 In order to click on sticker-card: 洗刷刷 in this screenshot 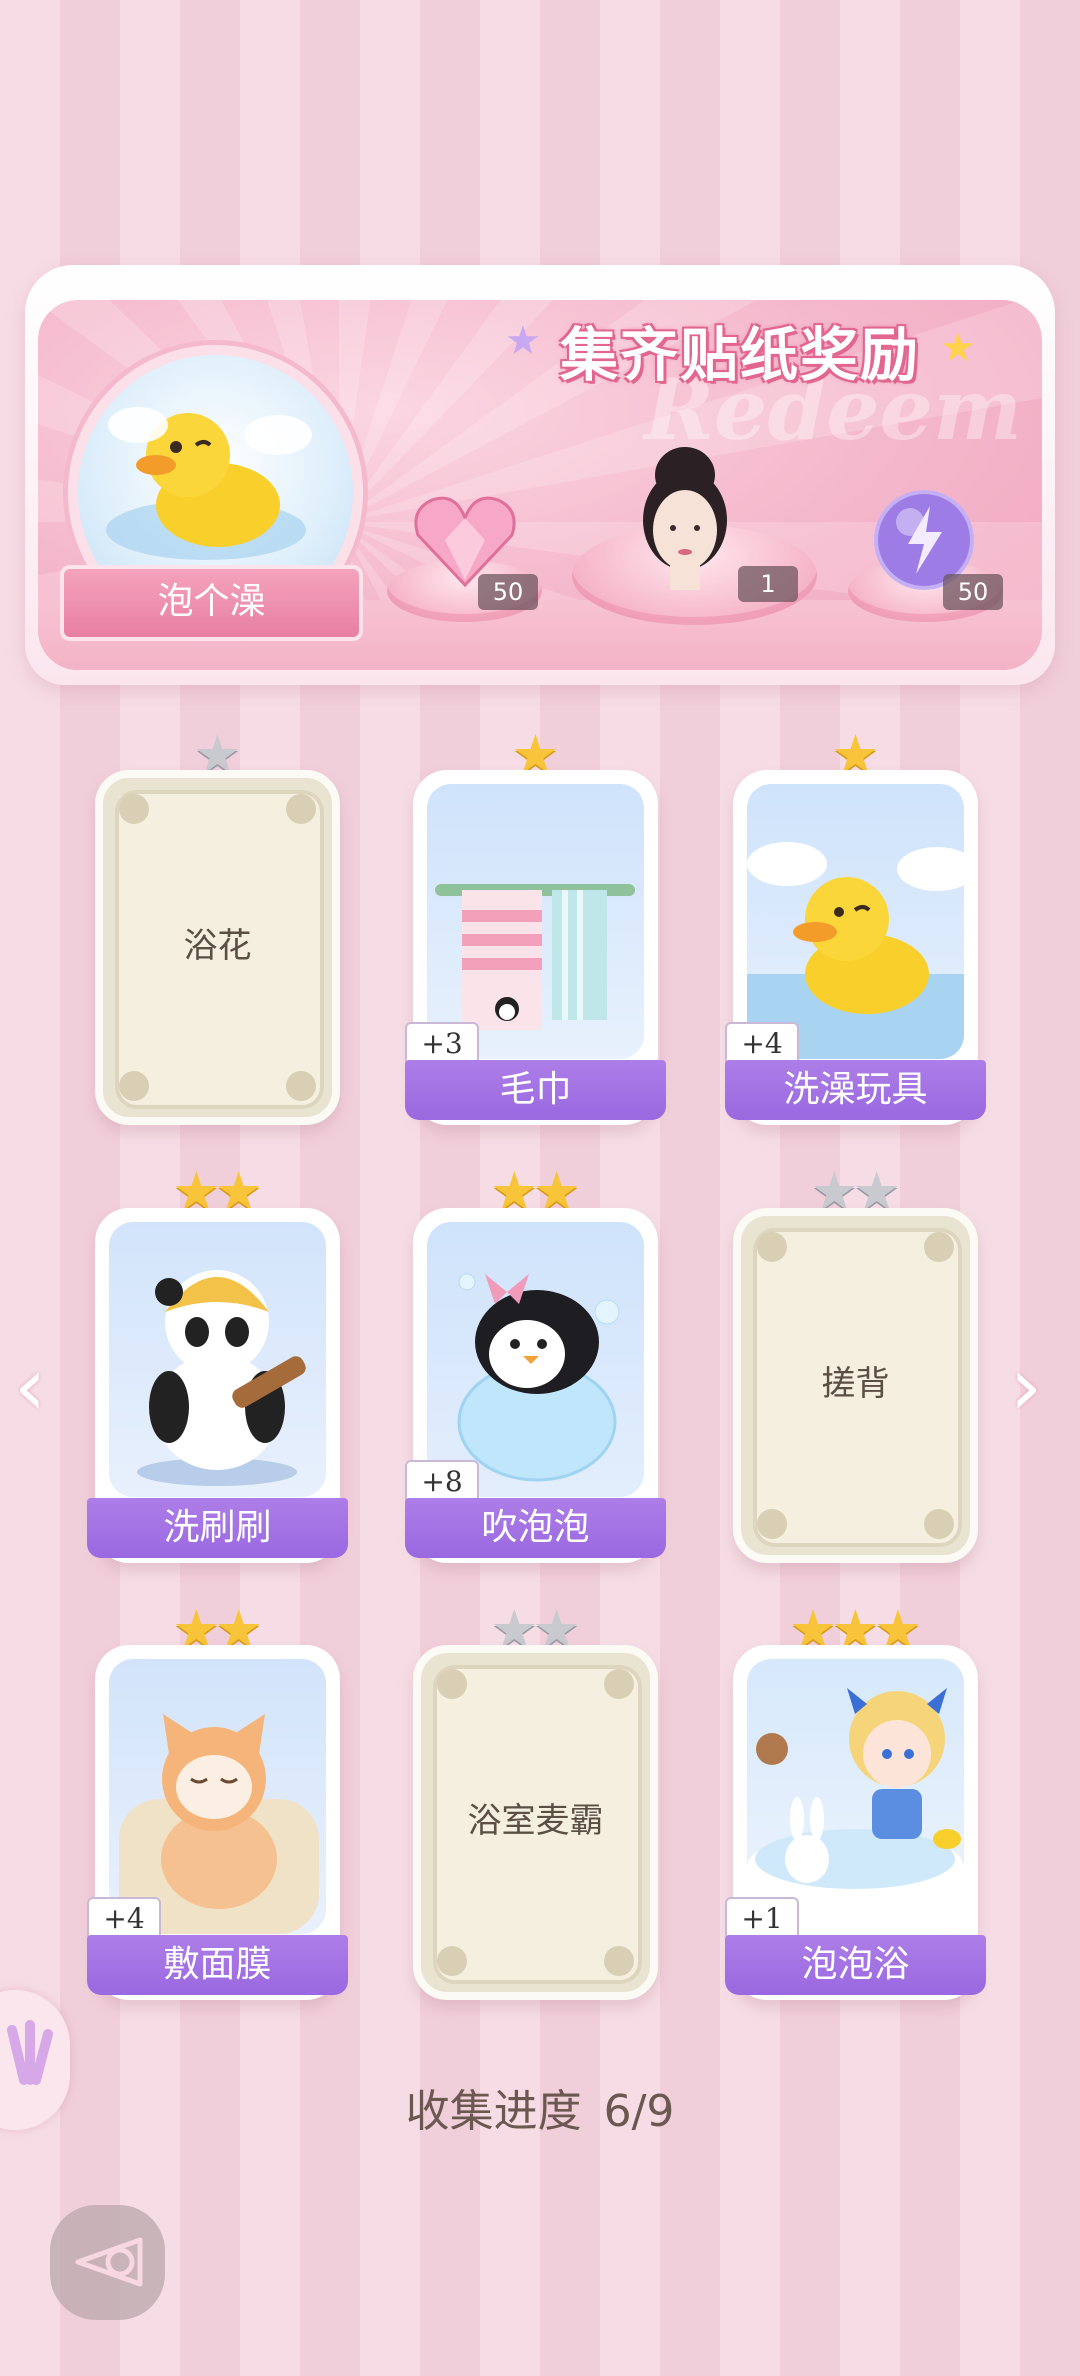, I will do `click(217, 1385)`.